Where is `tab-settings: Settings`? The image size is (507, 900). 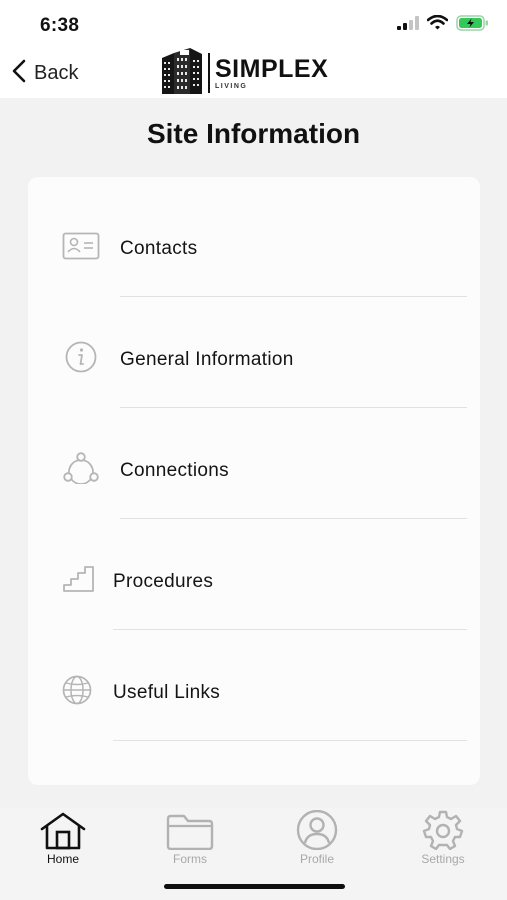 tab-settings: Settings is located at coordinates (443, 838).